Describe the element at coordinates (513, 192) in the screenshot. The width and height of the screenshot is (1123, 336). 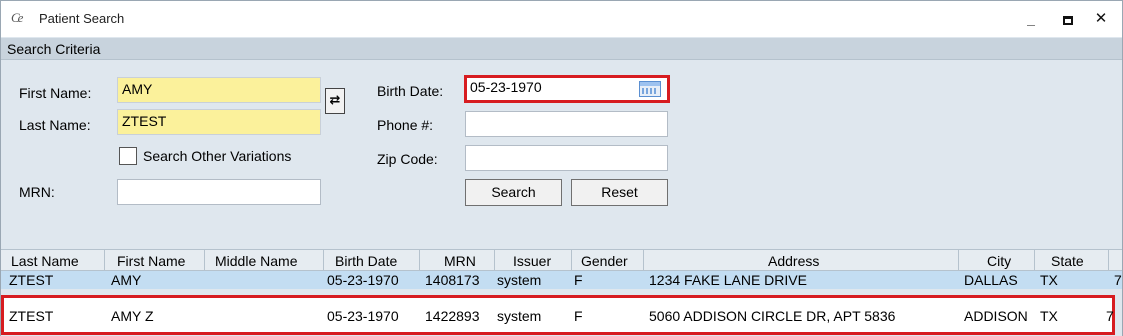
I see `search-button: Search` at that location.